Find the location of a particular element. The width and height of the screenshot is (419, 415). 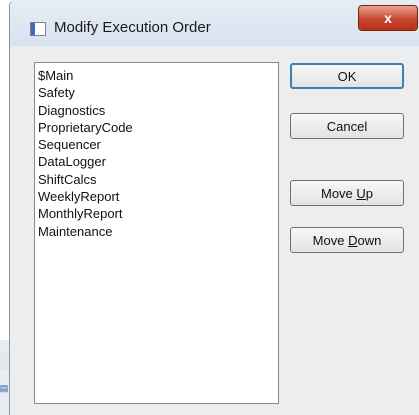

list-item: Maintenance is located at coordinates (156, 231).